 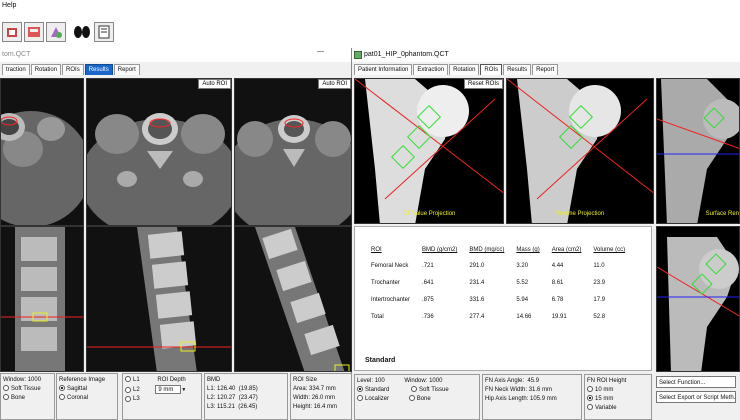 I want to click on volume-projection: Volume Projection, so click(x=580, y=151).